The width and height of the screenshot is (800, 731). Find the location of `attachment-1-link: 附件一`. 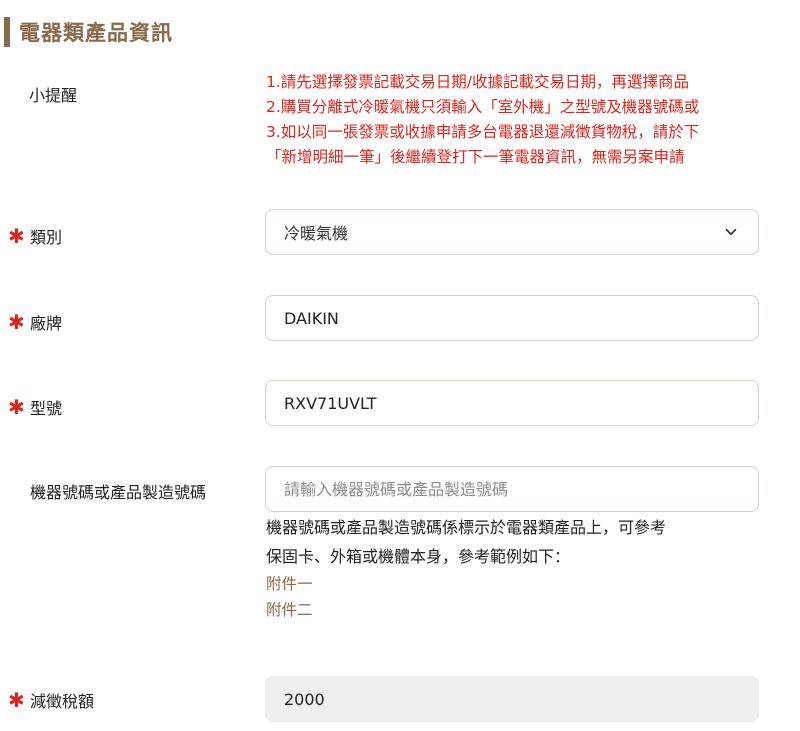

attachment-1-link: 附件一 is located at coordinates (521, 584).